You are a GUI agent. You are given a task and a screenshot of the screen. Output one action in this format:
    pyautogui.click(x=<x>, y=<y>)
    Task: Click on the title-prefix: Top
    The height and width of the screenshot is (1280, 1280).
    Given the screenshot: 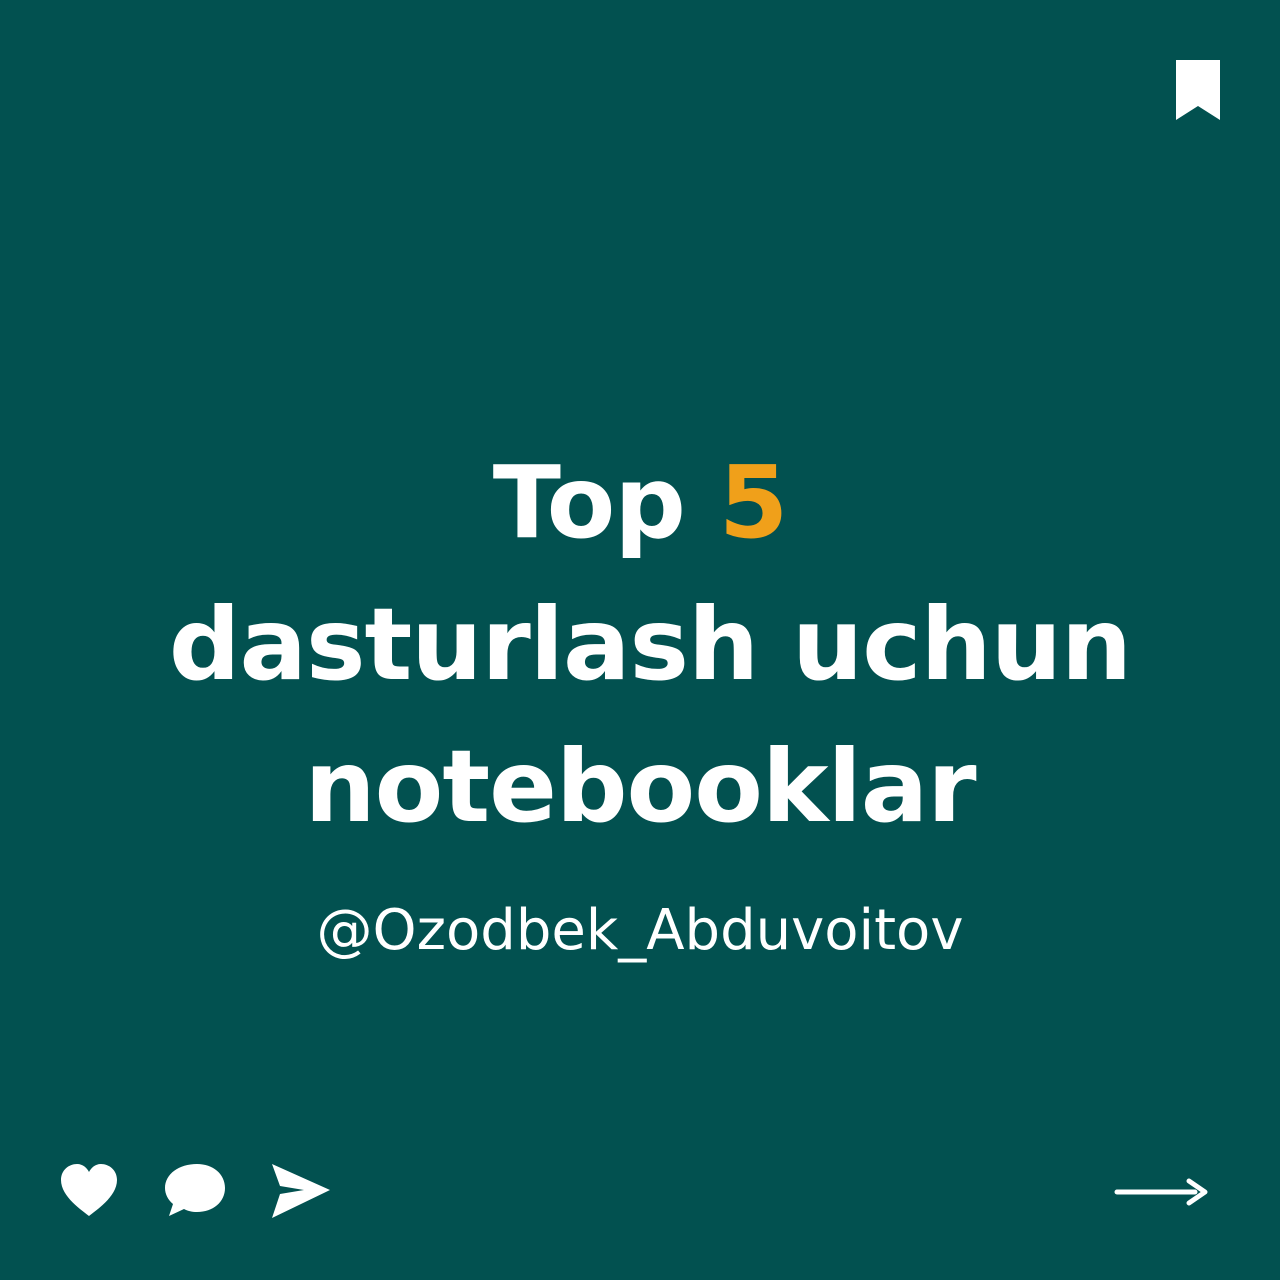 What is the action you would take?
    pyautogui.click(x=605, y=502)
    